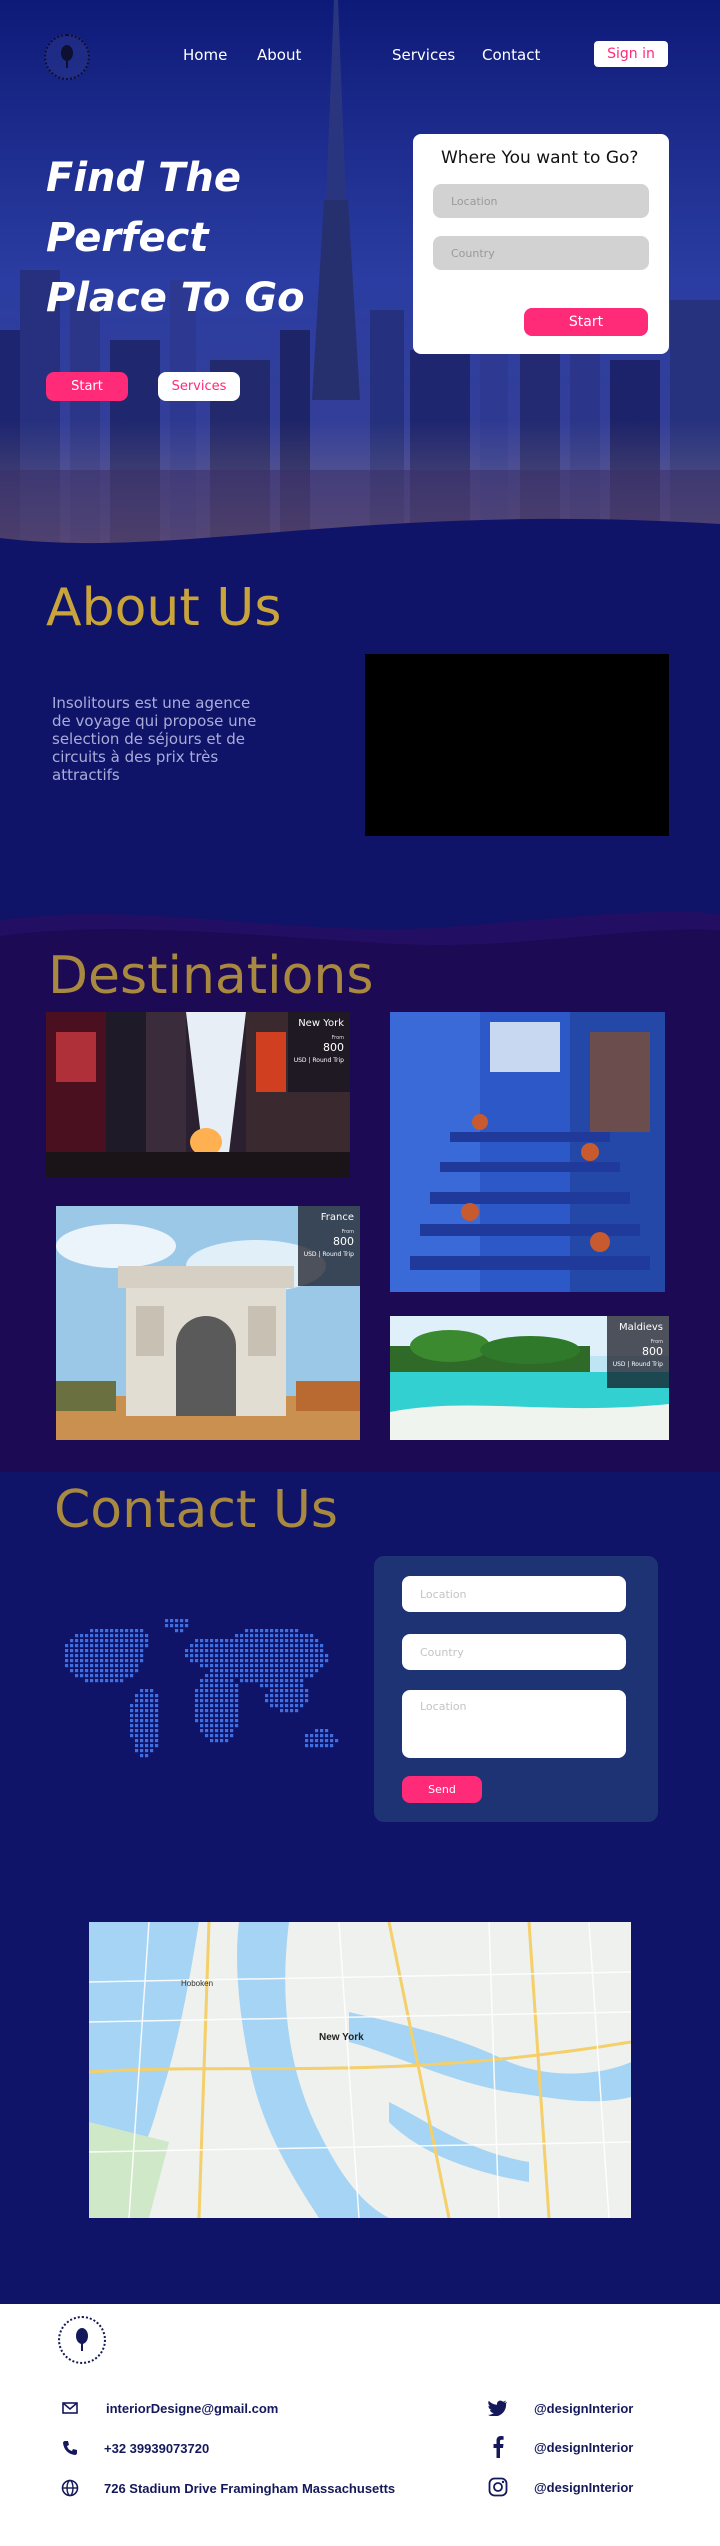  What do you see at coordinates (498, 2487) in the screenshot?
I see `instagram-icon` at bounding box center [498, 2487].